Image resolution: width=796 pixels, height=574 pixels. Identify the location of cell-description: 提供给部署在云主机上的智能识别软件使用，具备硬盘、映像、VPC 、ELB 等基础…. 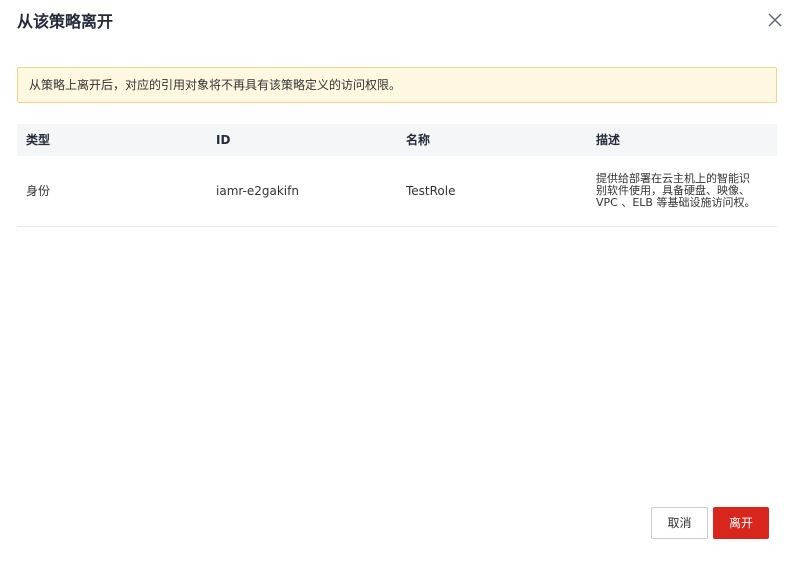
(676, 190).